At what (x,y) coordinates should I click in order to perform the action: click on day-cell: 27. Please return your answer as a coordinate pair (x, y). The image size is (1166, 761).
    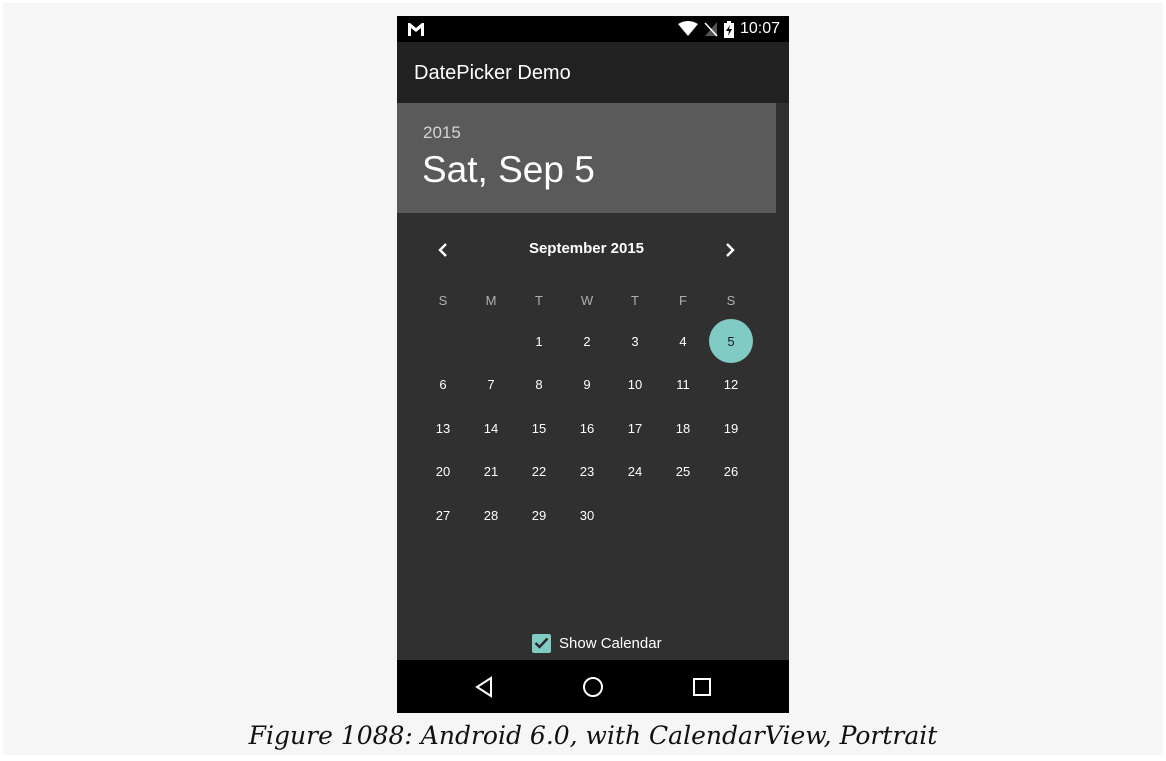
    Looking at the image, I should click on (443, 515).